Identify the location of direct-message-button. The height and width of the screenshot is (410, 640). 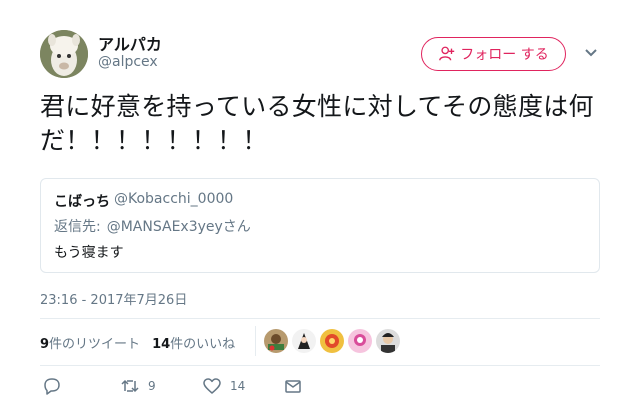
(293, 386).